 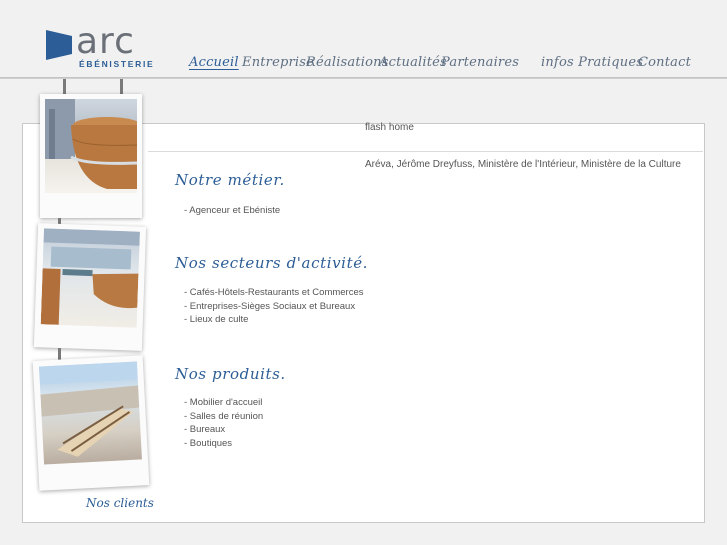 I want to click on section-title-secteurs: Nos secteurs d'activité., so click(x=272, y=263).